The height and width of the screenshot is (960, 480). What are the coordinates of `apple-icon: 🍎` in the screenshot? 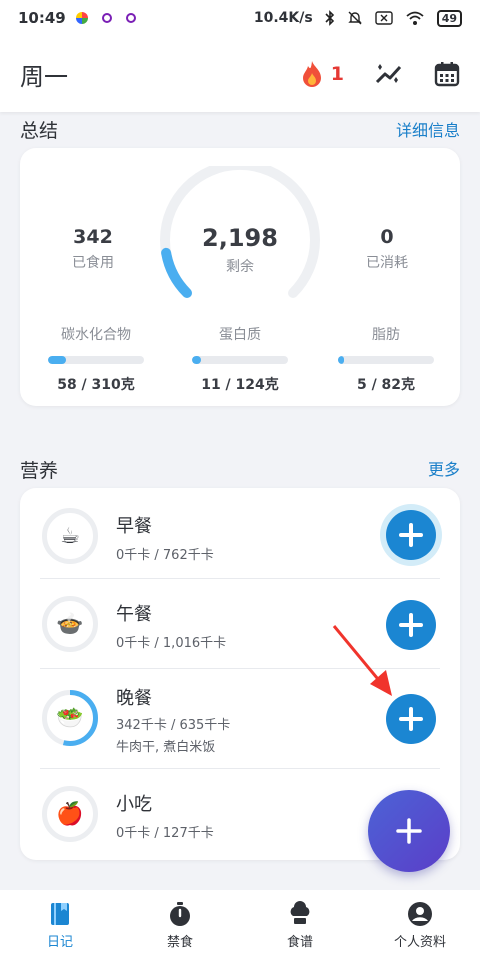 It's located at (70, 814).